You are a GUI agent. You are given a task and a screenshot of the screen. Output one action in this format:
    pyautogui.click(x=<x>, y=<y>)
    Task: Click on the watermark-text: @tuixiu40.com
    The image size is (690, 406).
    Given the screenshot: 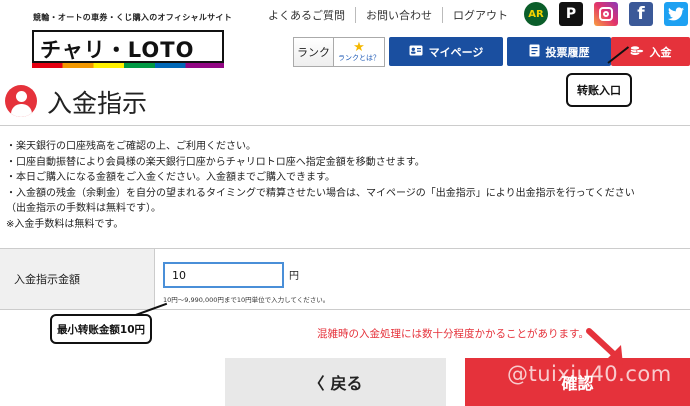 What is the action you would take?
    pyautogui.click(x=589, y=374)
    